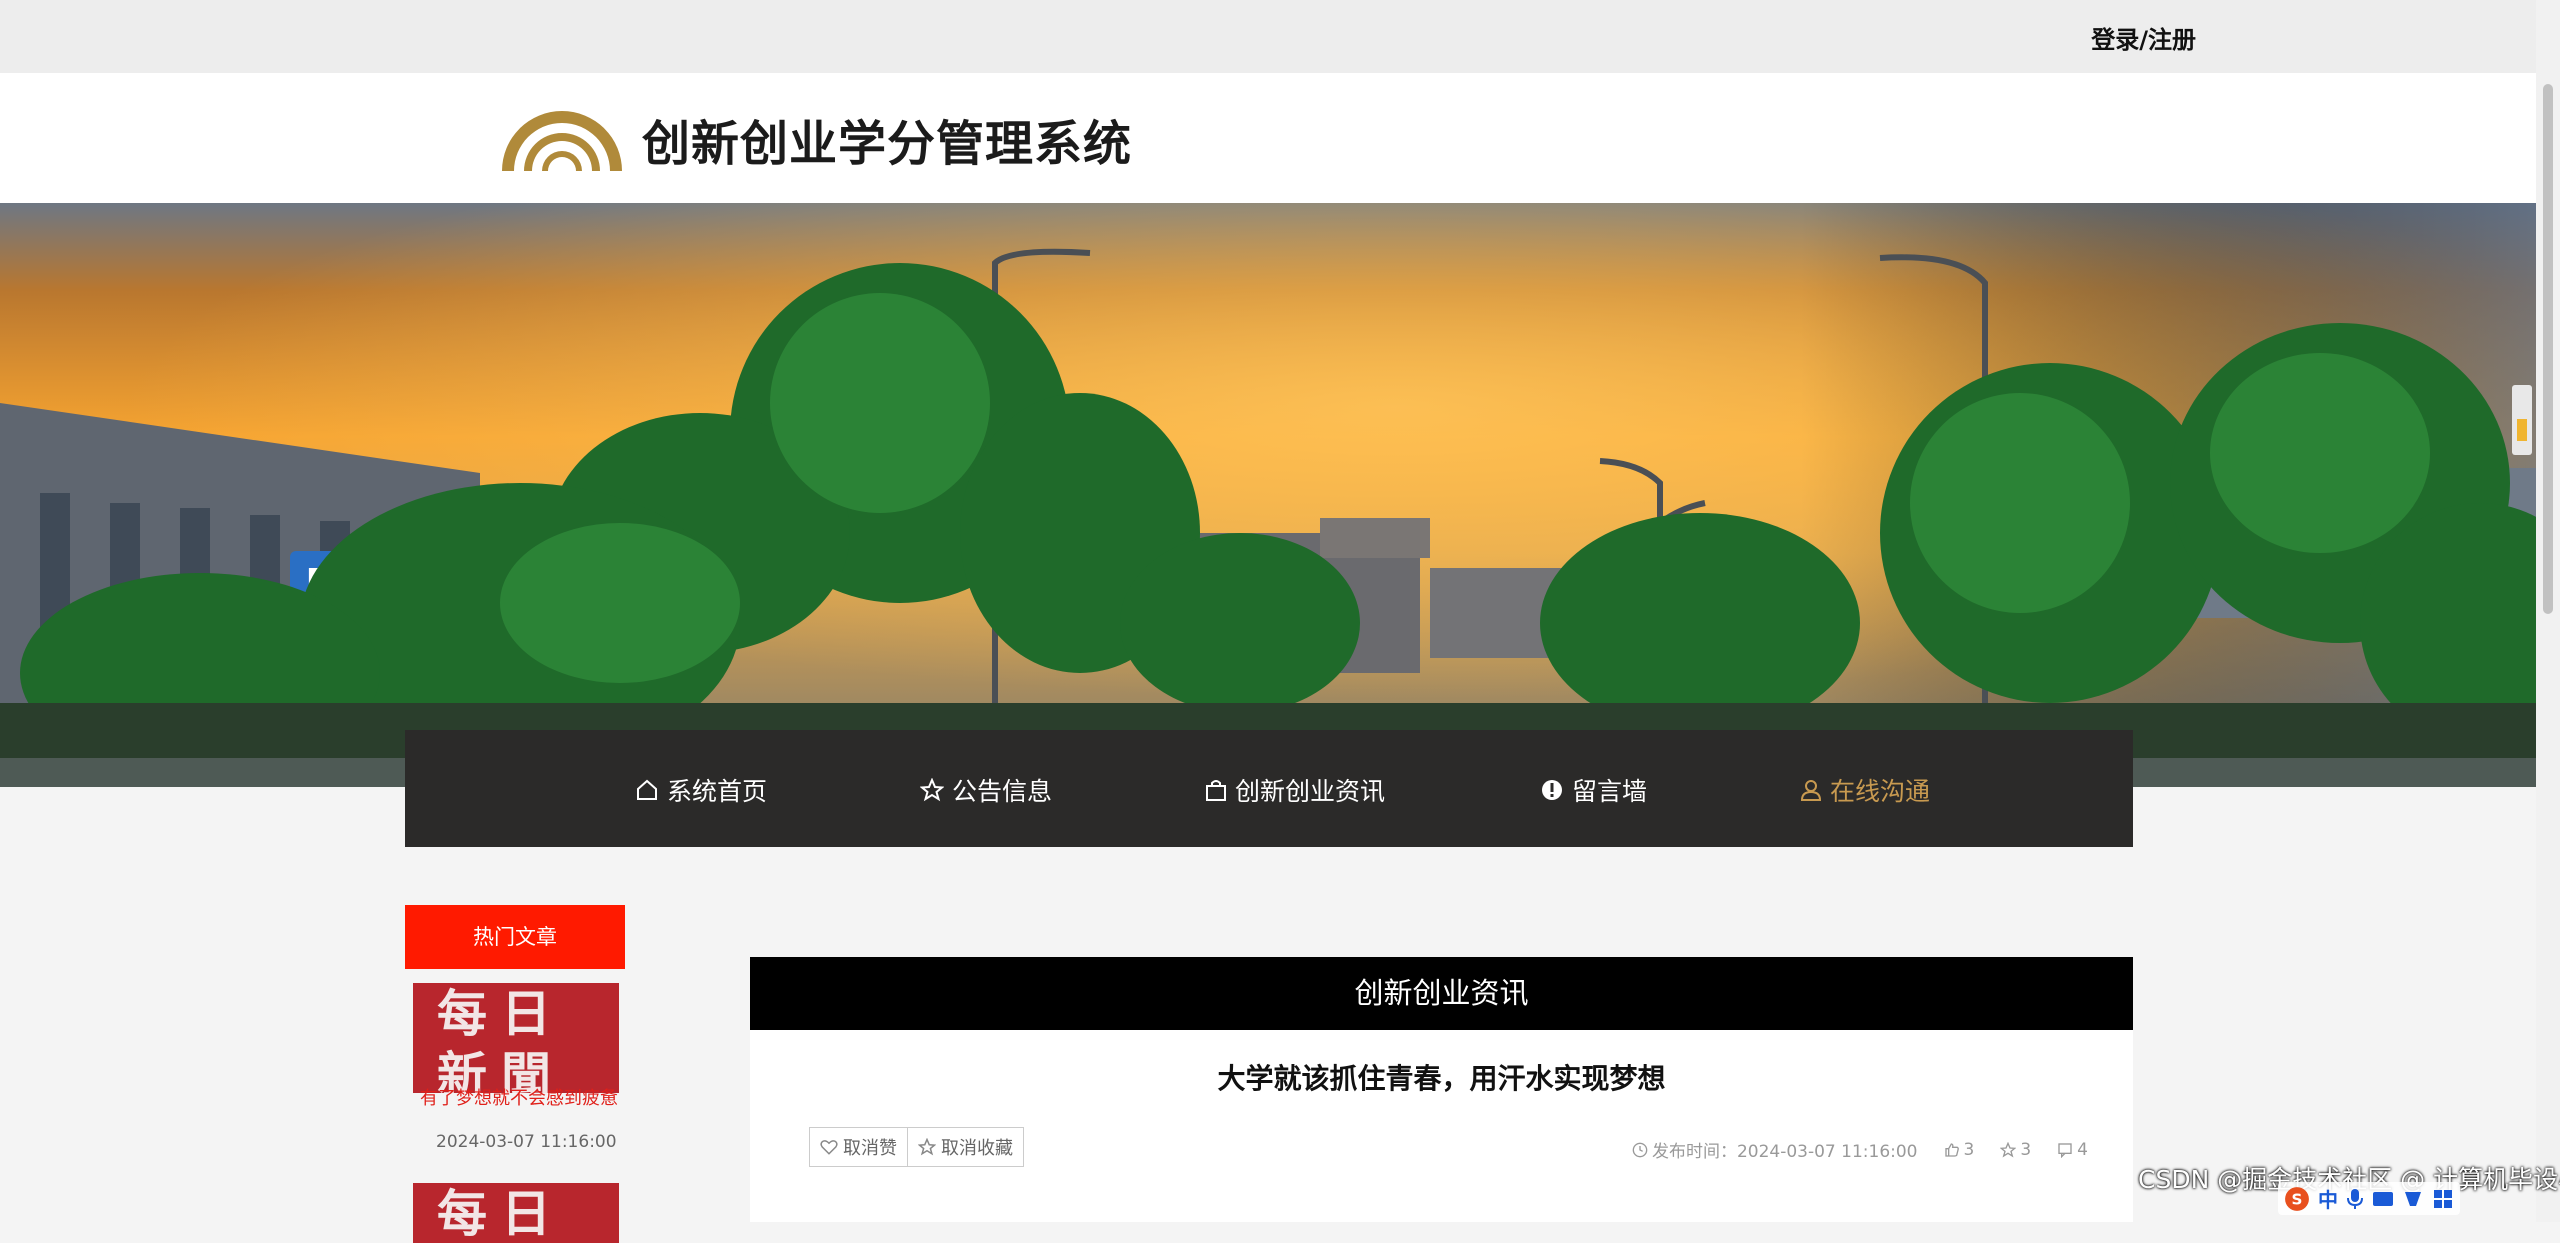  I want to click on nav-item-label: 在线沟通, so click(1880, 791).